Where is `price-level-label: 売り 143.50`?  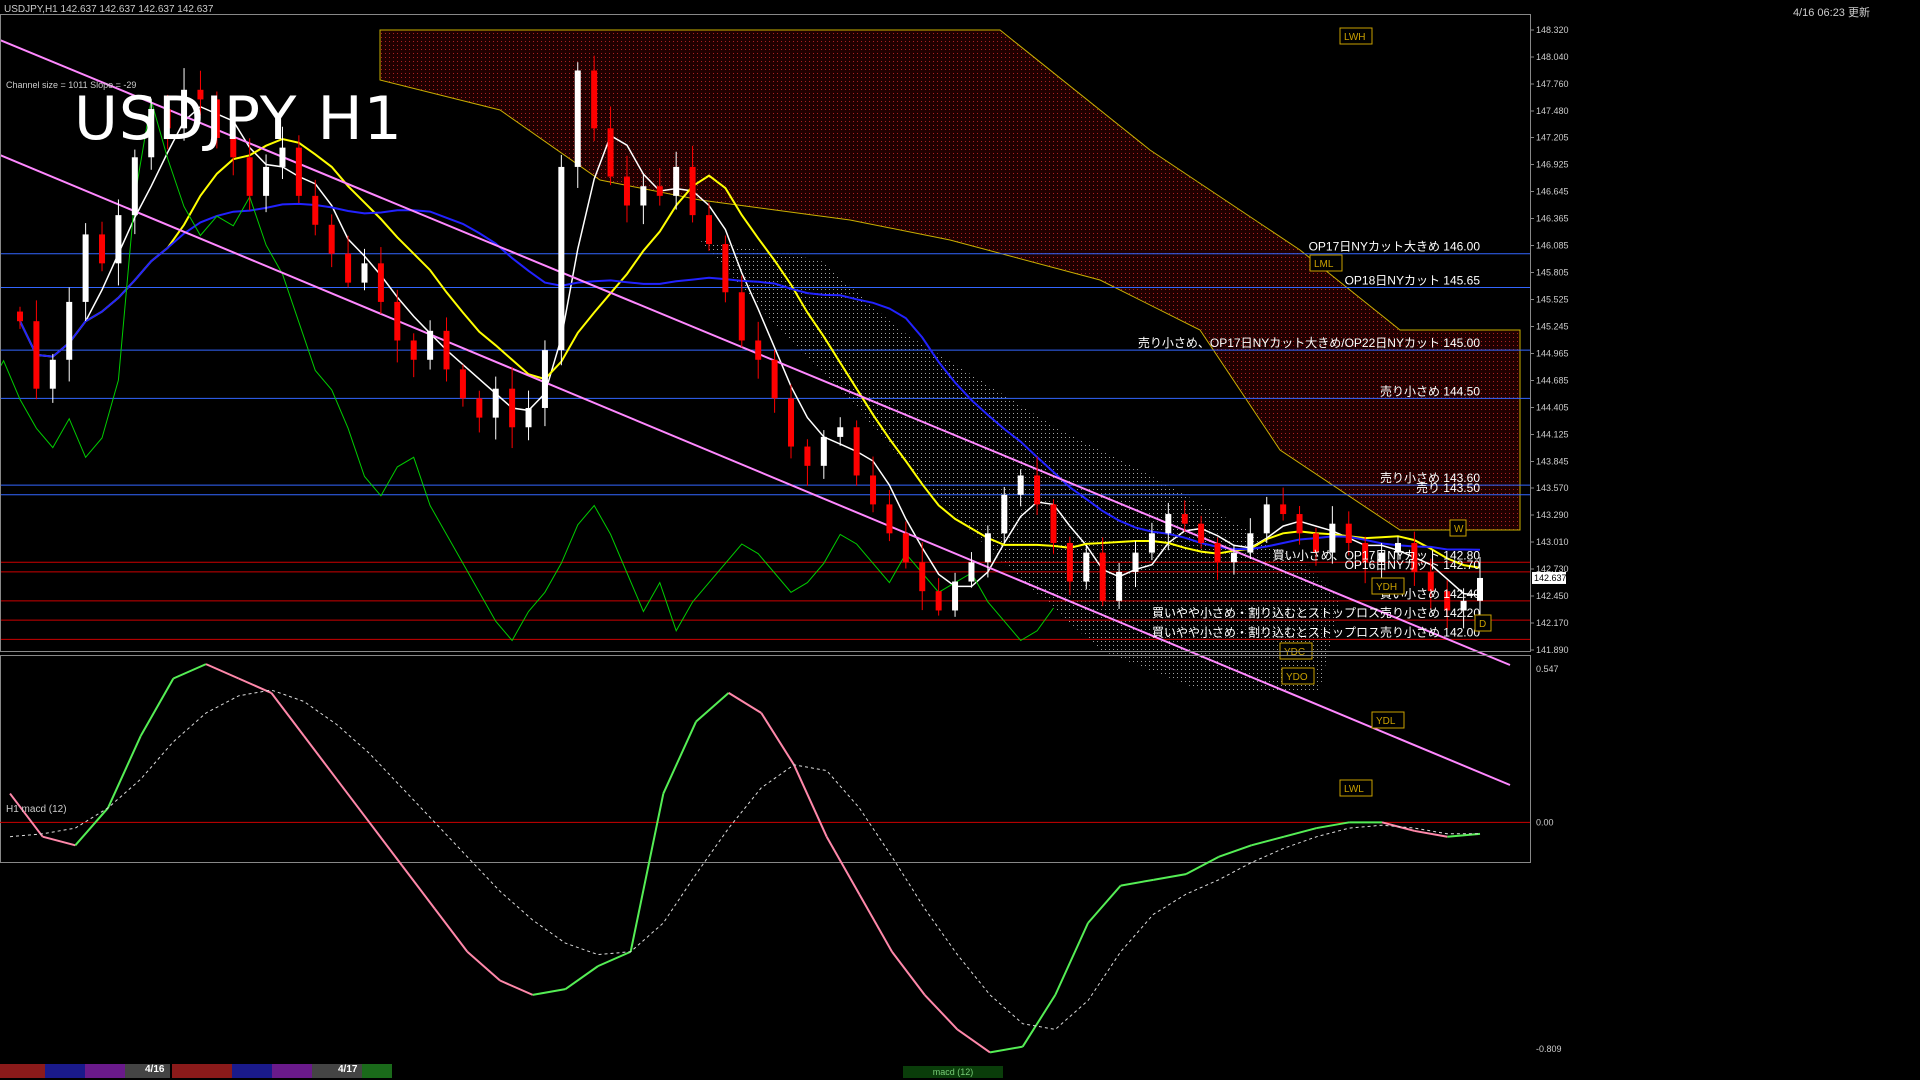 price-level-label: 売り 143.50 is located at coordinates (1448, 487).